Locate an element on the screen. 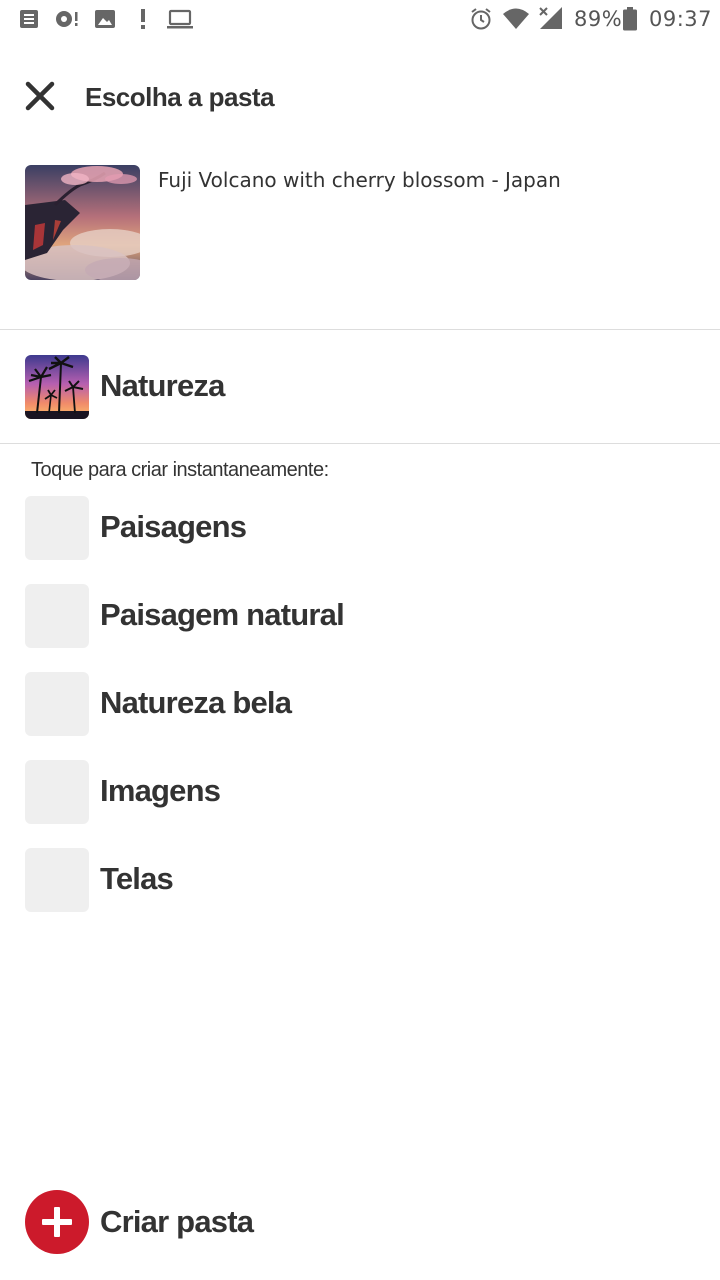 This screenshot has height=1280, width=720. alert-icon is located at coordinates (143, 19).